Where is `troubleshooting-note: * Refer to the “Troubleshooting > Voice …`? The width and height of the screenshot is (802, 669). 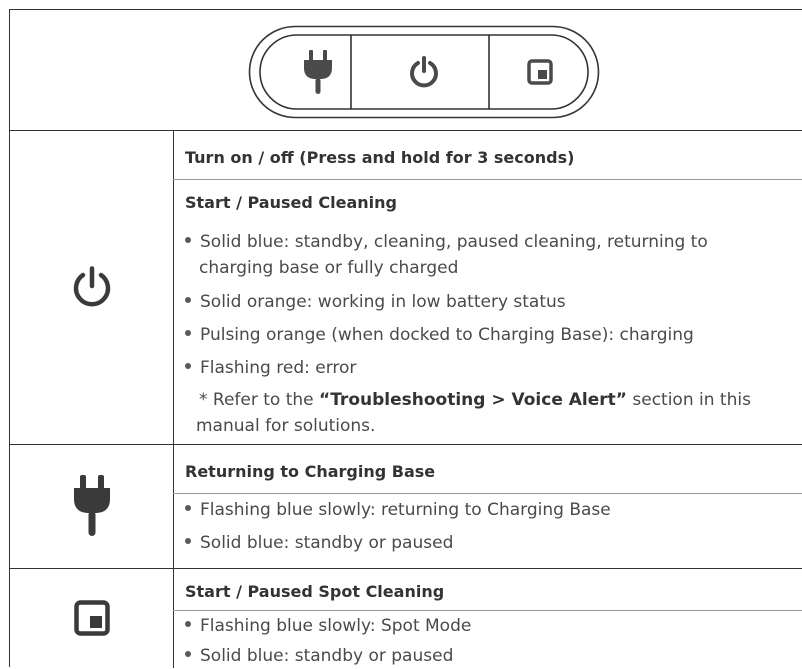 troubleshooting-note: * Refer to the “Troubleshooting > Voice … is located at coordinates (475, 400).